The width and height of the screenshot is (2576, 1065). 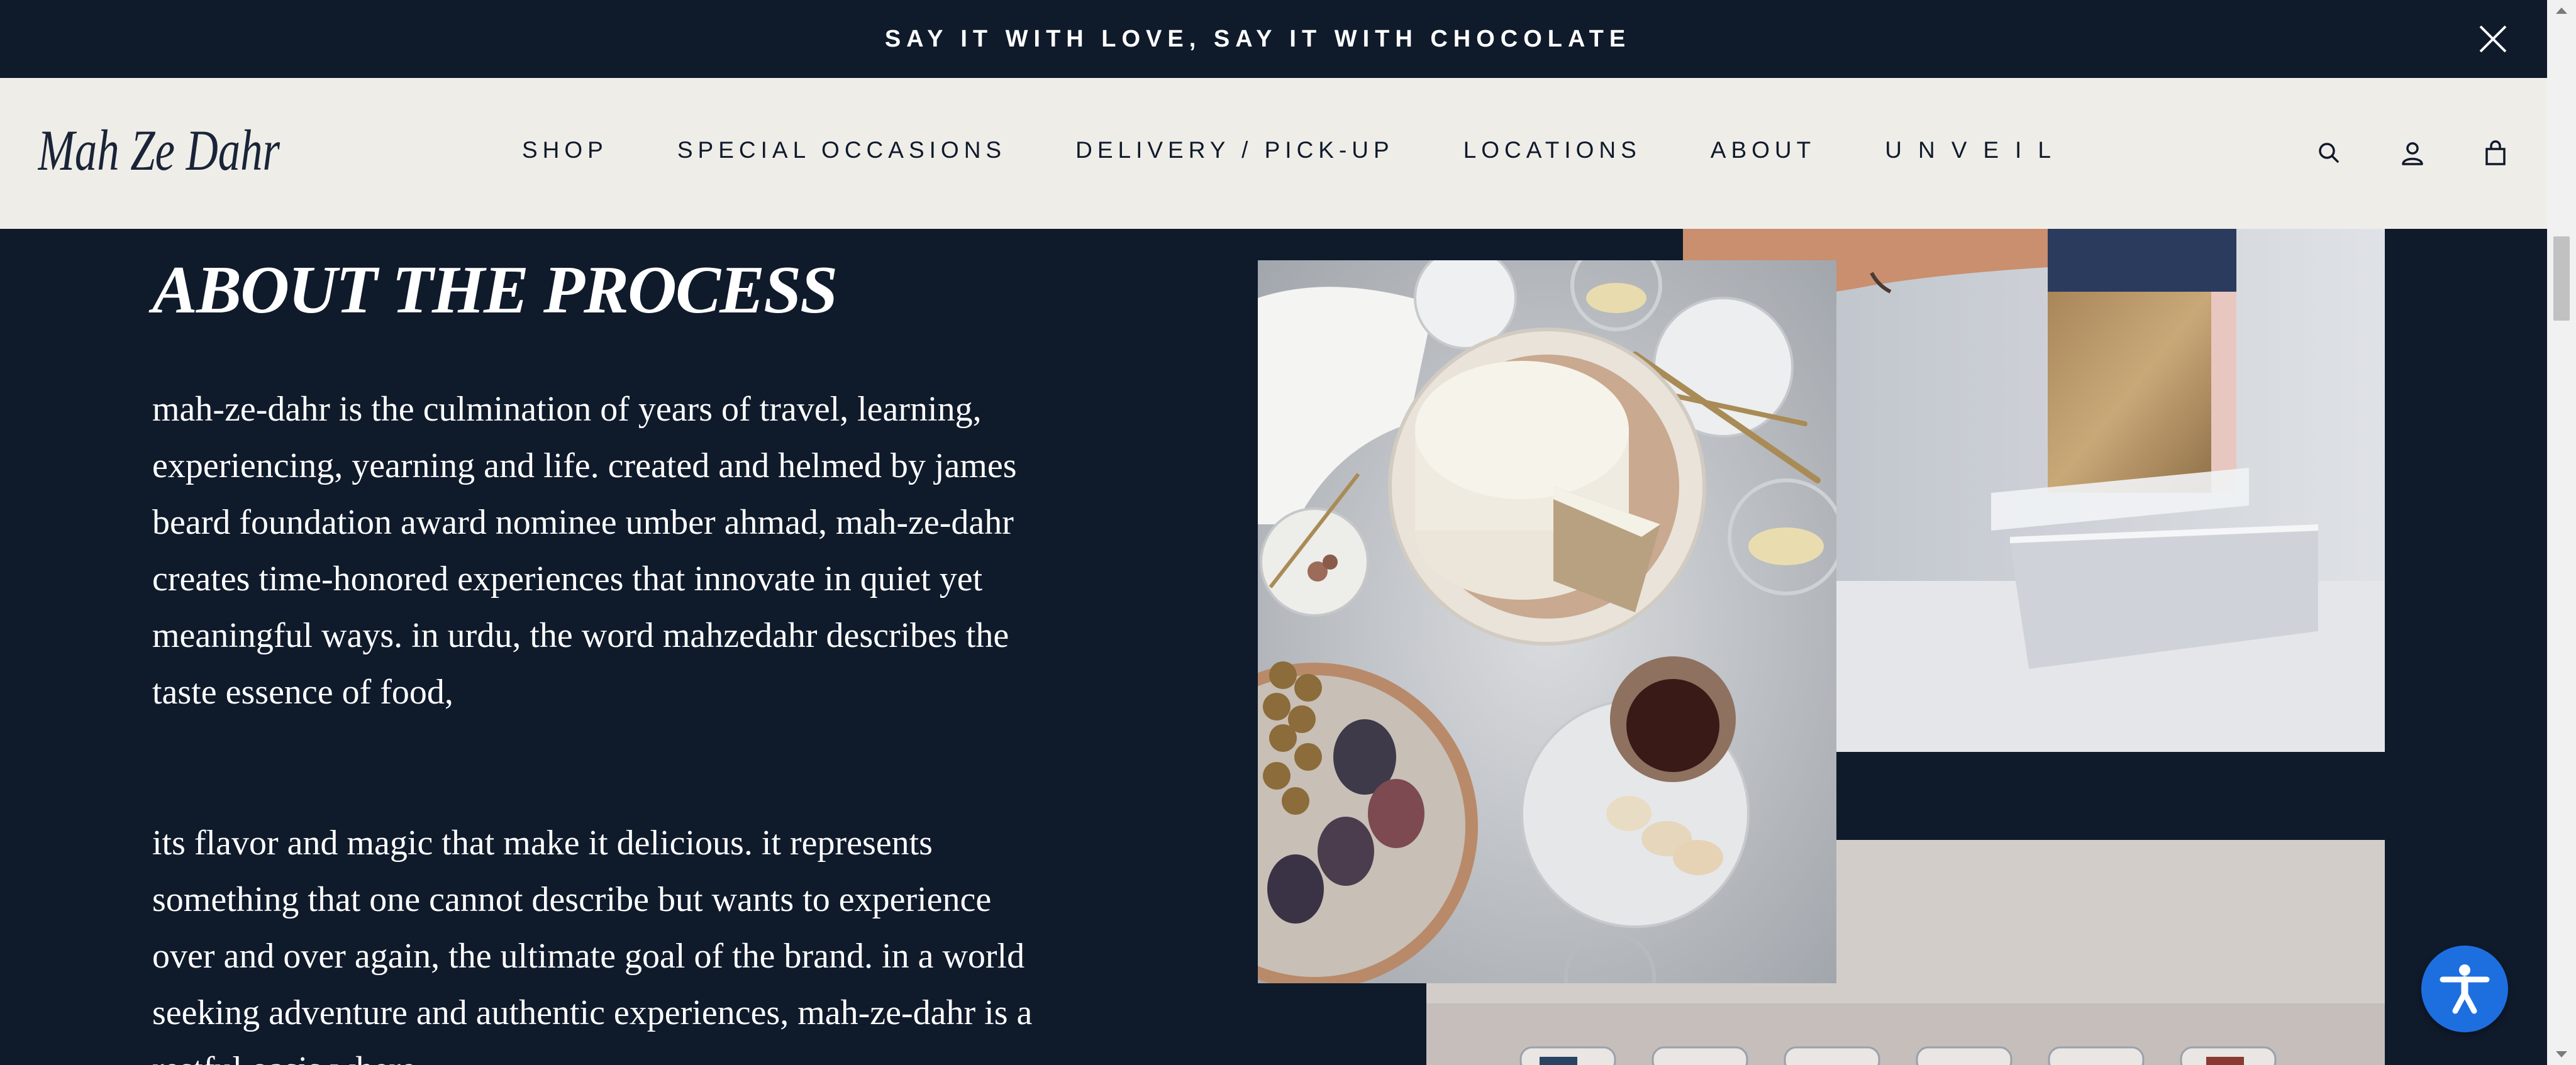 What do you see at coordinates (841, 150) in the screenshot?
I see `nav-item-special-occasions: SPECIAL OCCASIONS` at bounding box center [841, 150].